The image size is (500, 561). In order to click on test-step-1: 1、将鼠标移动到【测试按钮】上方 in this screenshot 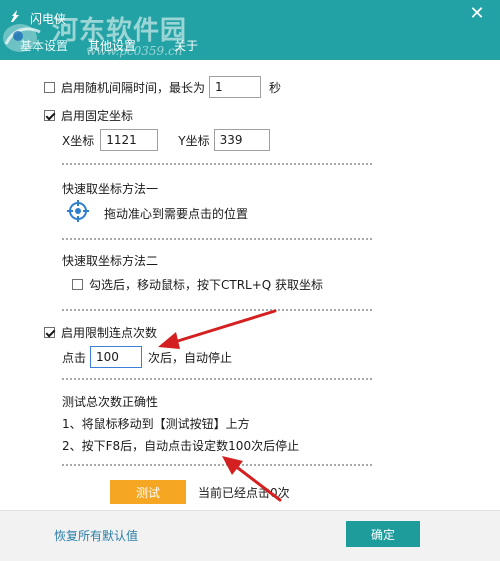, I will do `click(156, 423)`.